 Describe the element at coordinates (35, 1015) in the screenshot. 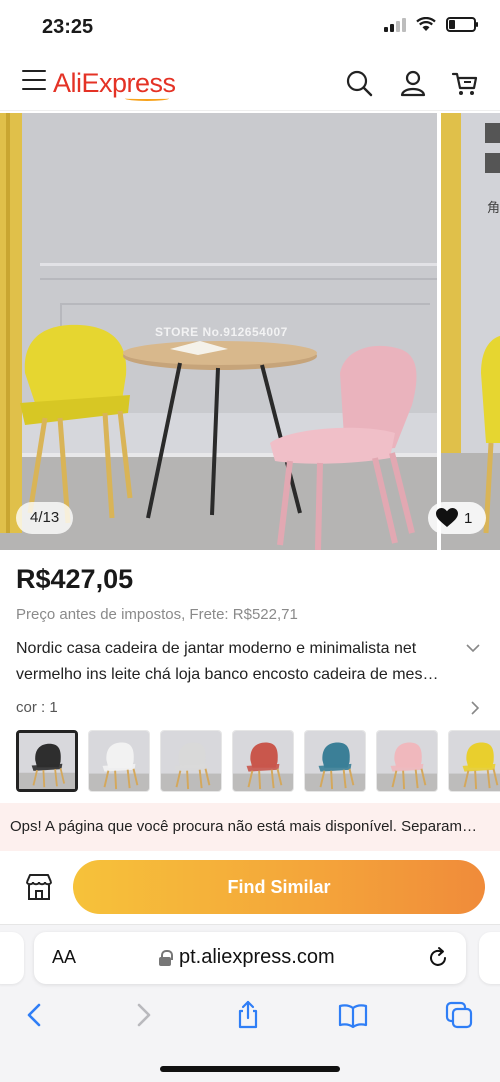

I see `back-icon` at that location.